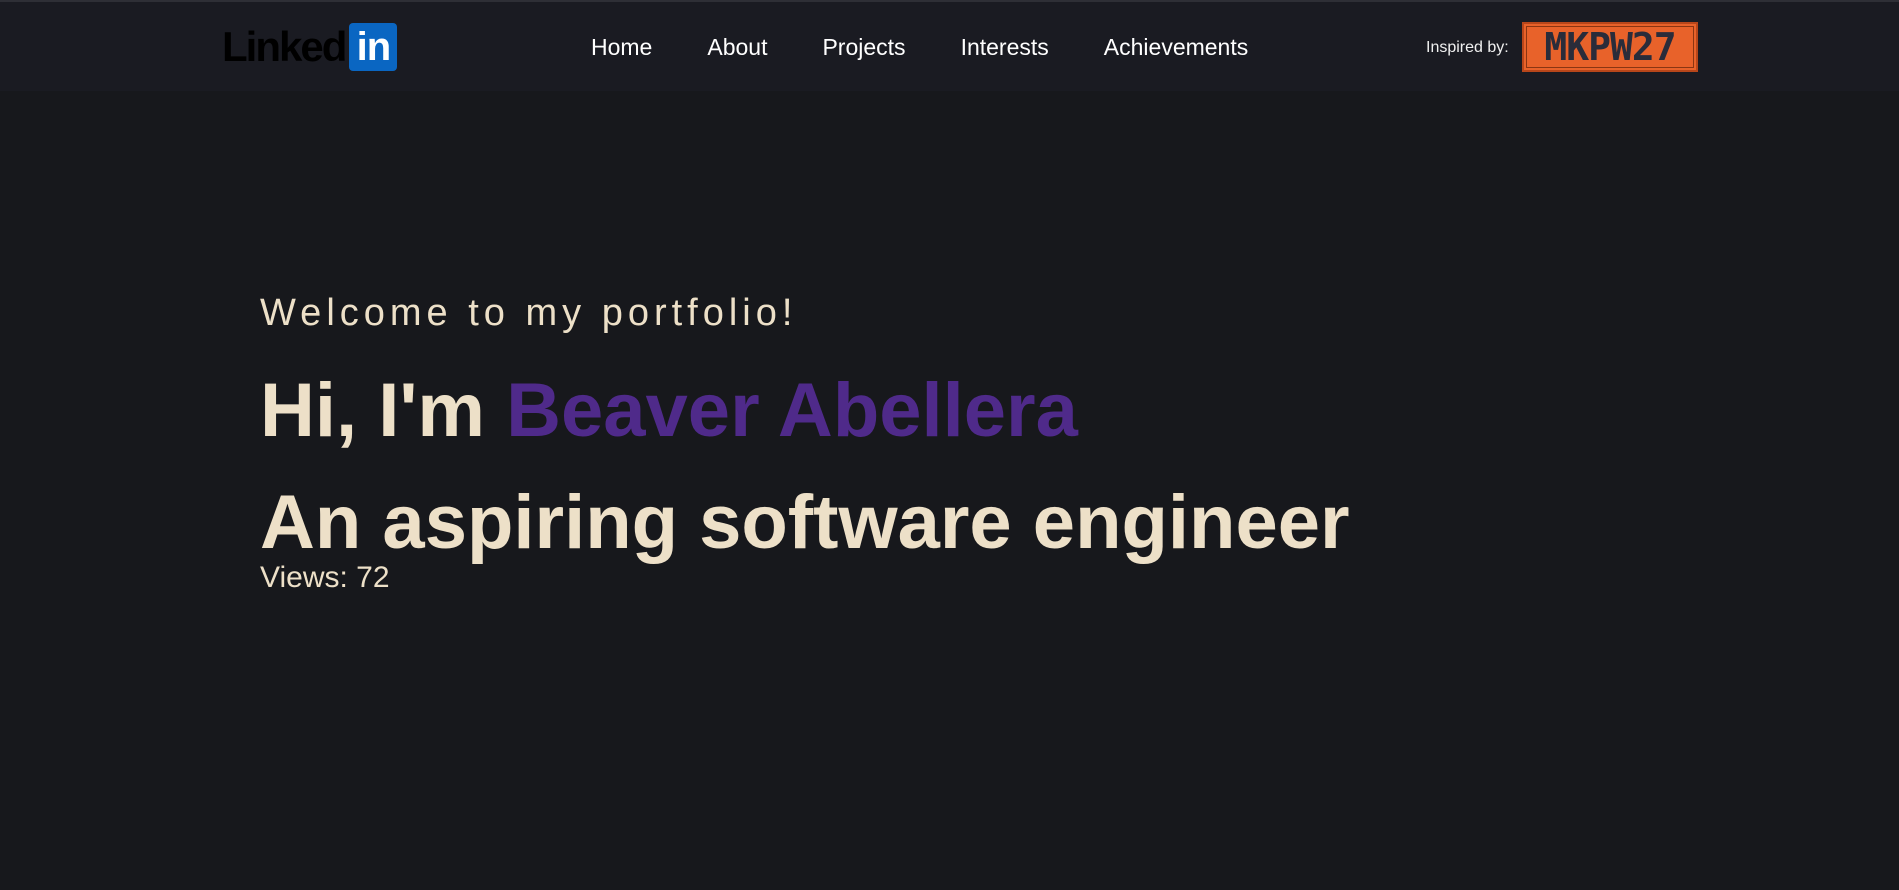  What do you see at coordinates (373, 577) in the screenshot?
I see `views-count: 72` at bounding box center [373, 577].